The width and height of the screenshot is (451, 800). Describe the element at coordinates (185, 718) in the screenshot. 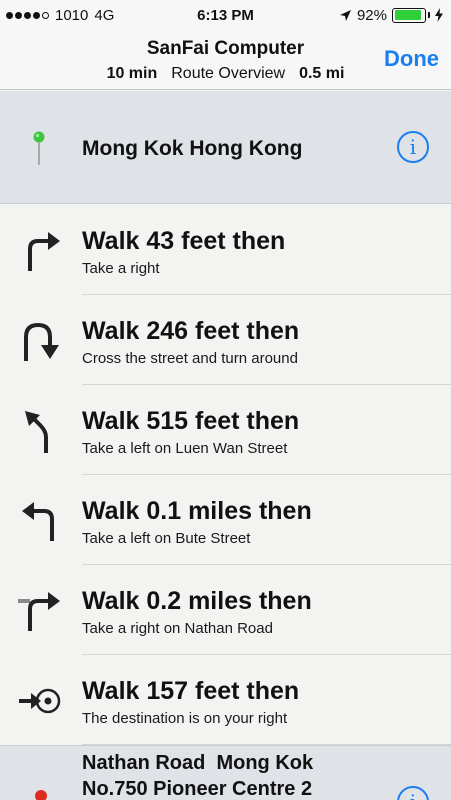

I see `step-subtitle: The destination is on your right` at that location.